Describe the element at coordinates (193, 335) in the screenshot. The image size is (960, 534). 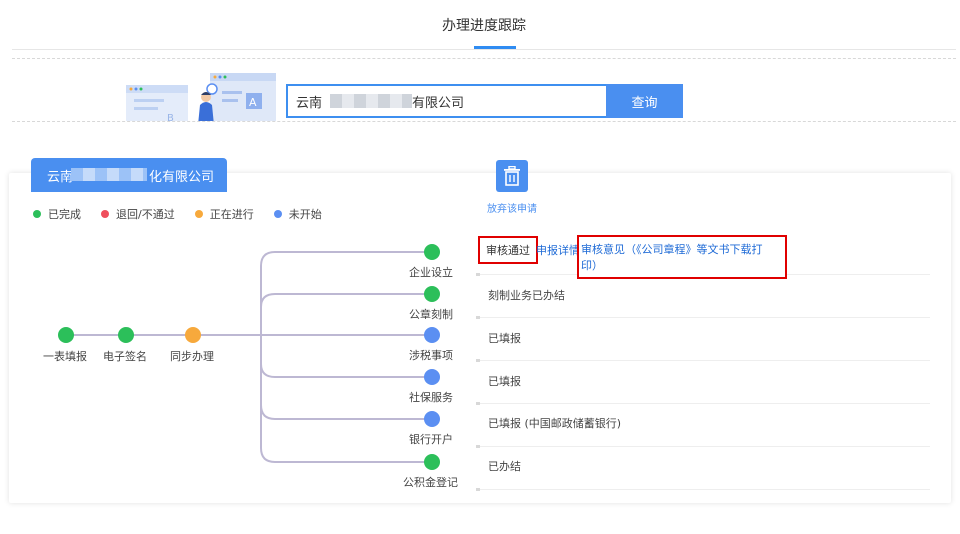
I see `step-node-sync` at that location.